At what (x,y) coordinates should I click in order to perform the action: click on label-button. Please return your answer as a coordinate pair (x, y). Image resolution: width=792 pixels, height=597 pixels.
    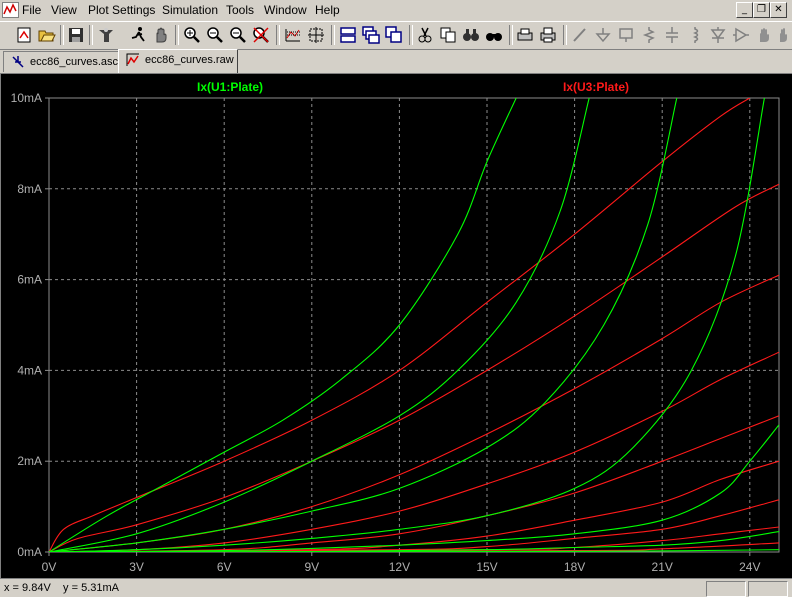
    Looking at the image, I should click on (626, 35).